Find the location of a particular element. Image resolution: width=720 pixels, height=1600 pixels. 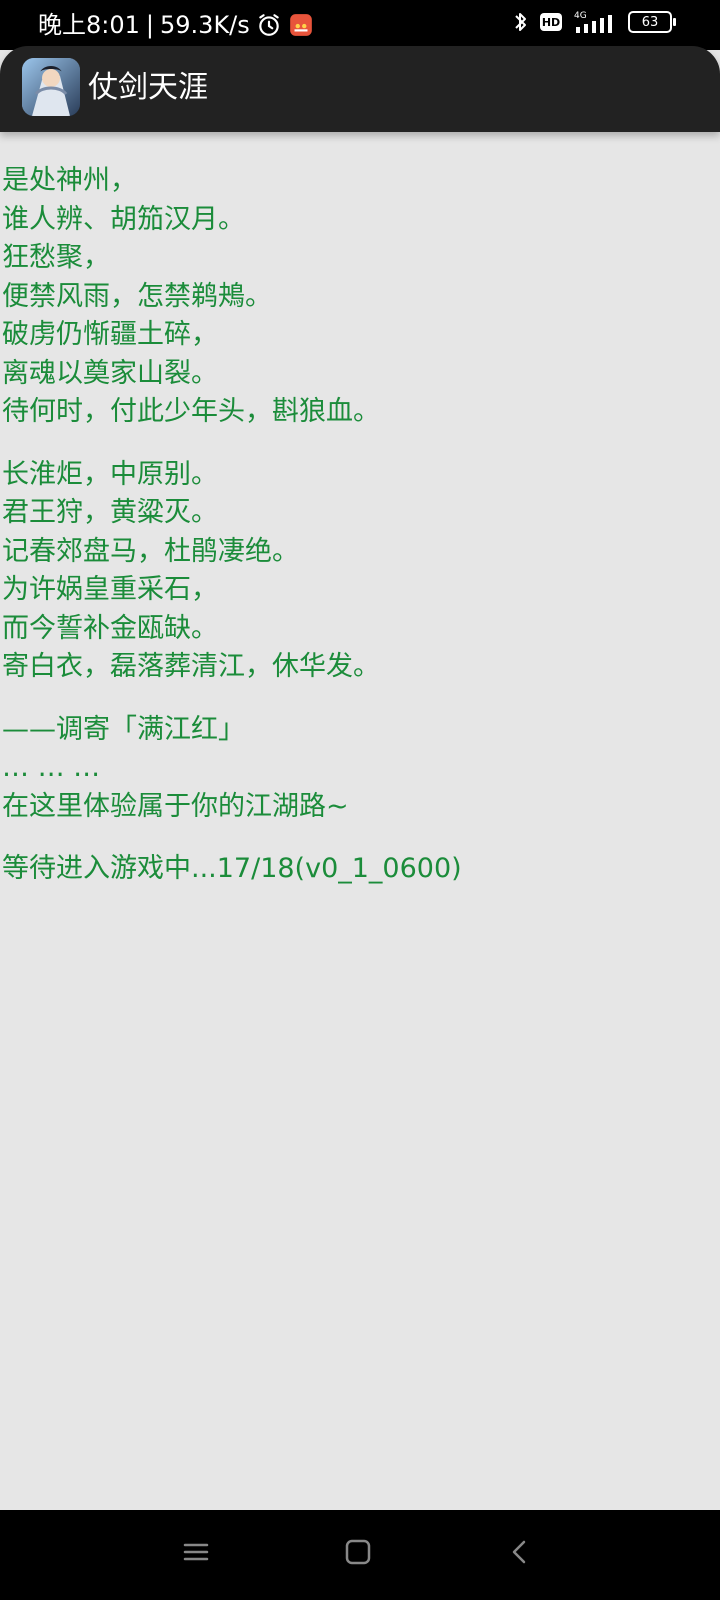

battery-icon: 63 is located at coordinates (652, 22).